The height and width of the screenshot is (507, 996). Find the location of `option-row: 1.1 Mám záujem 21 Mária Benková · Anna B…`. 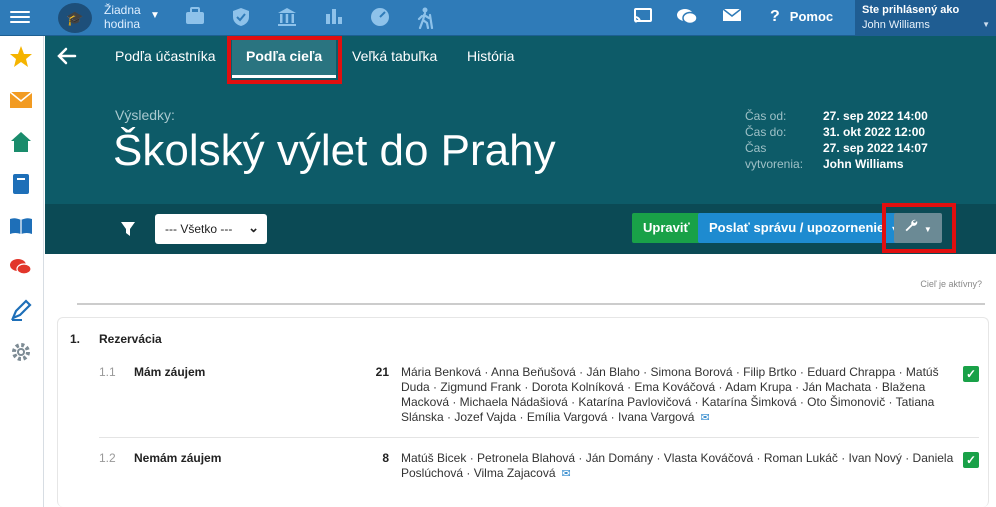

option-row: 1.1 Mám záujem 21 Mária Benková · Anna B… is located at coordinates (539, 395).